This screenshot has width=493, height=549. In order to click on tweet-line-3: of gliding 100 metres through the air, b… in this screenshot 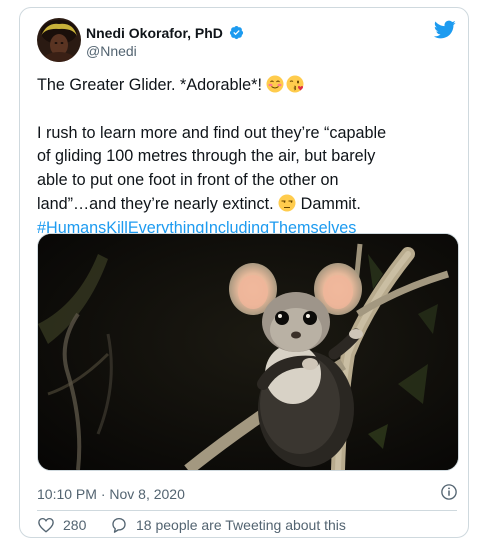, I will do `click(206, 156)`.